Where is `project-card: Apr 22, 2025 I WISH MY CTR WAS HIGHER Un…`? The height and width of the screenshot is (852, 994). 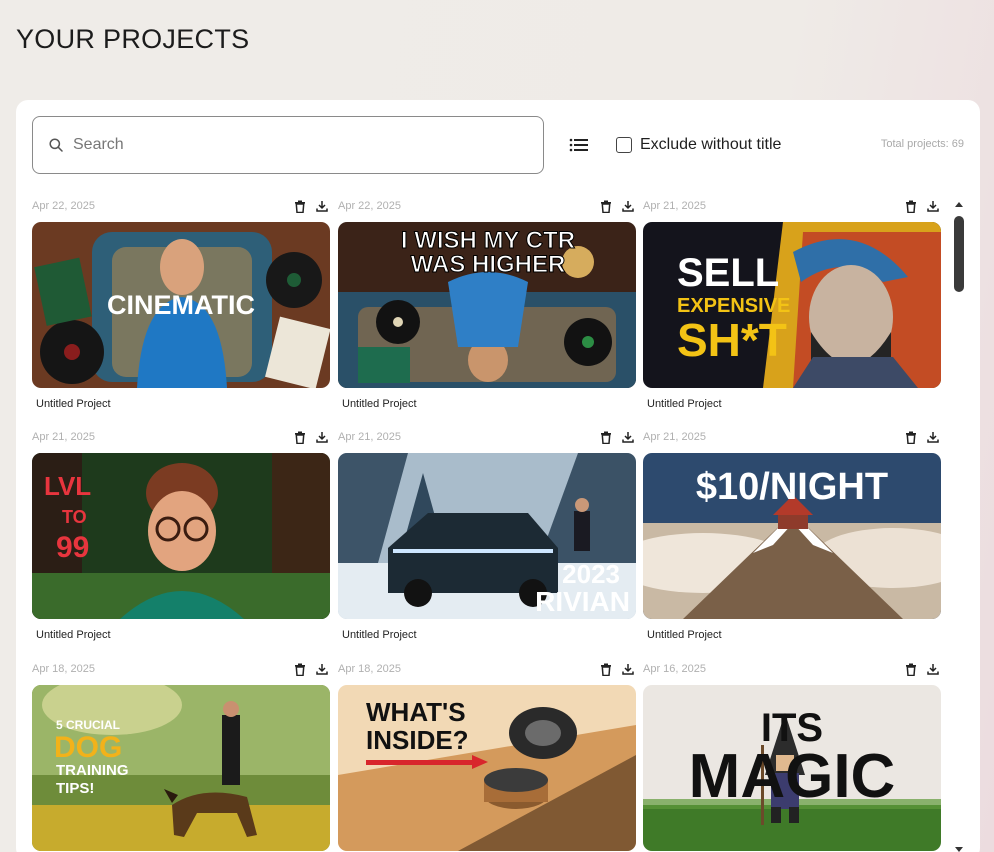 project-card: Apr 22, 2025 I WISH MY CTR WAS HIGHER Un… is located at coordinates (487, 308).